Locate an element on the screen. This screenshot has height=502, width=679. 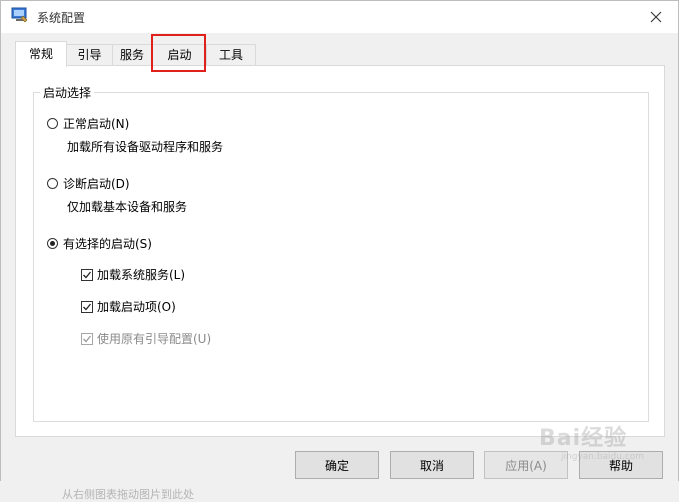
checkbox-load-system-services: 加载系统服务(L) is located at coordinates (133, 274).